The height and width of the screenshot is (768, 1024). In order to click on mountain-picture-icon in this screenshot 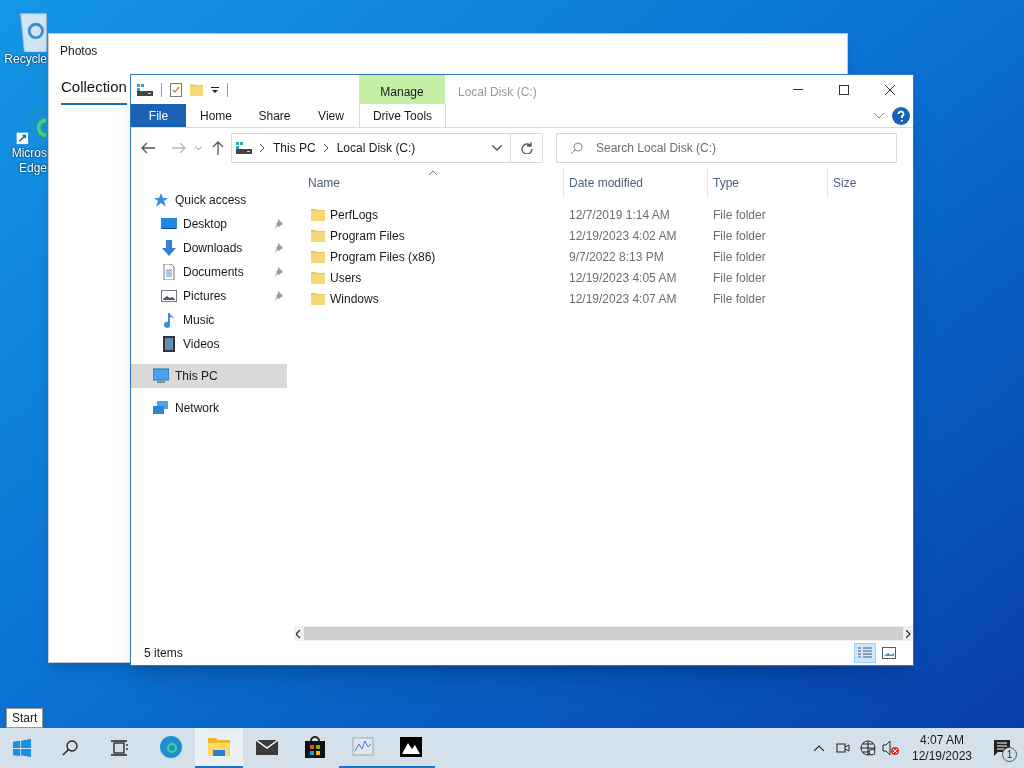, I will do `click(411, 747)`.